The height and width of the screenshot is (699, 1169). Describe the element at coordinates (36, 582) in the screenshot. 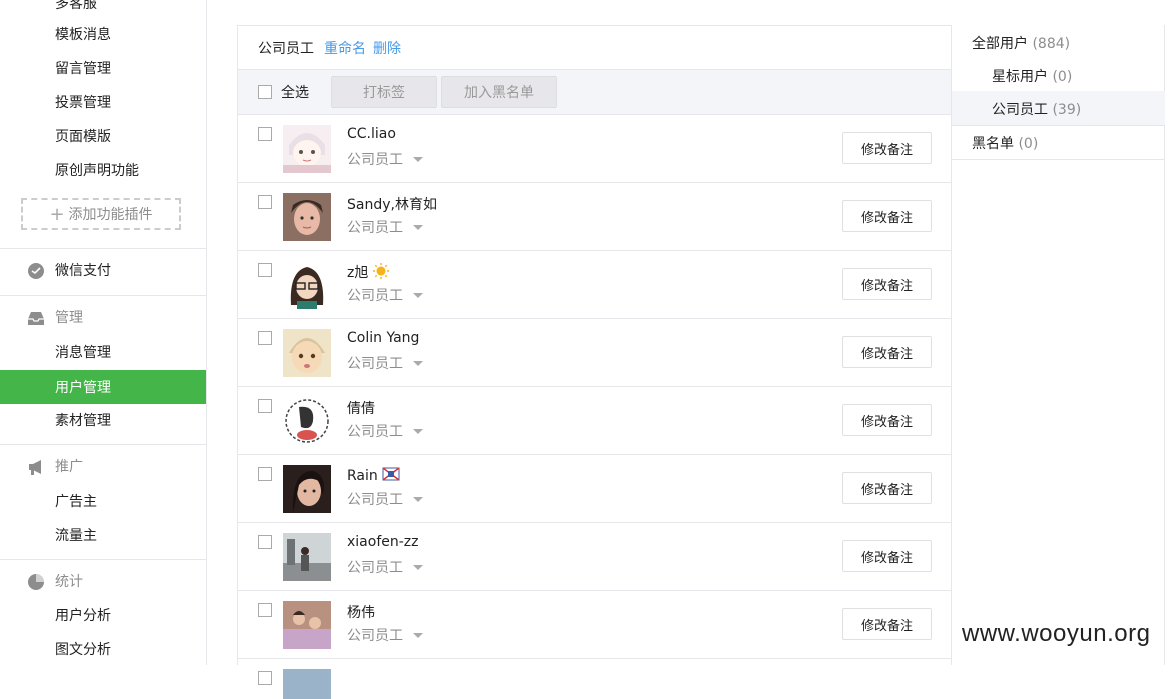

I see `pie-chart-icon` at that location.